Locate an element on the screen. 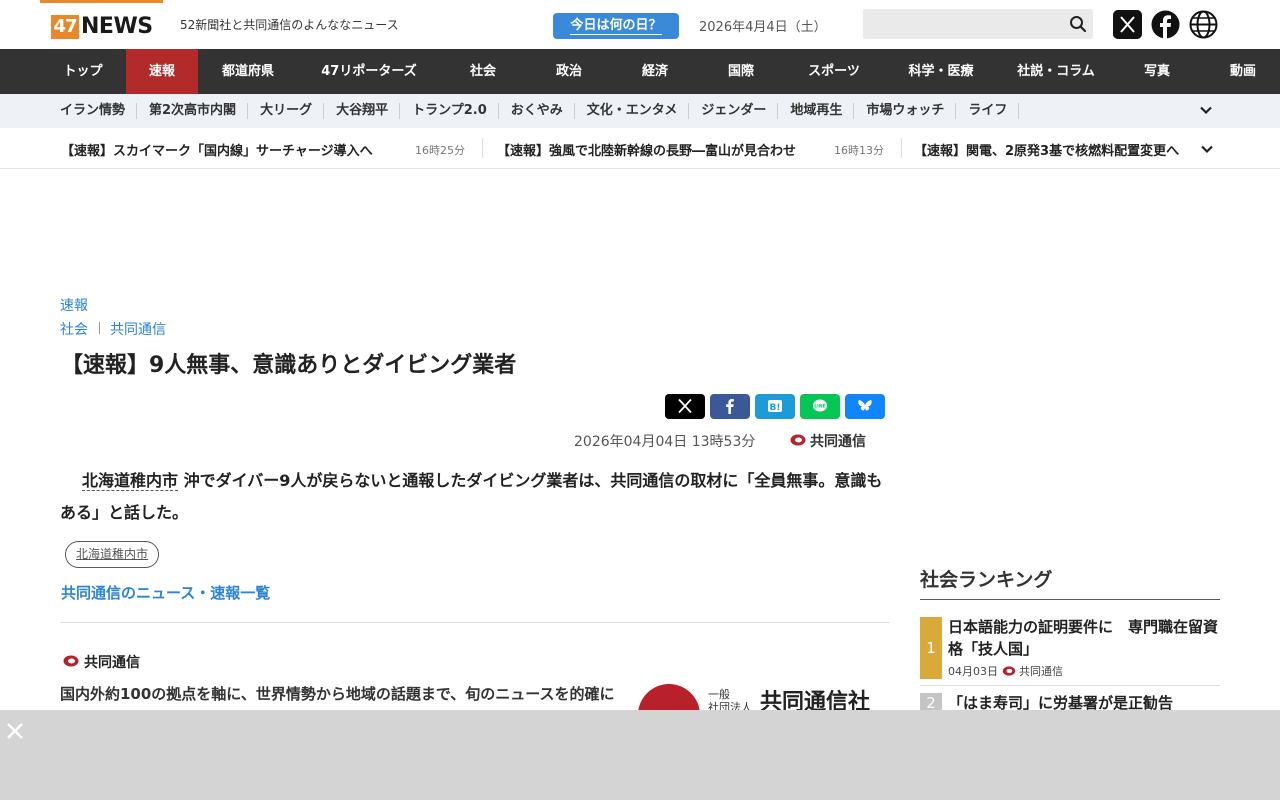 The height and width of the screenshot is (800, 1280). logo-text: NEWS is located at coordinates (117, 26).